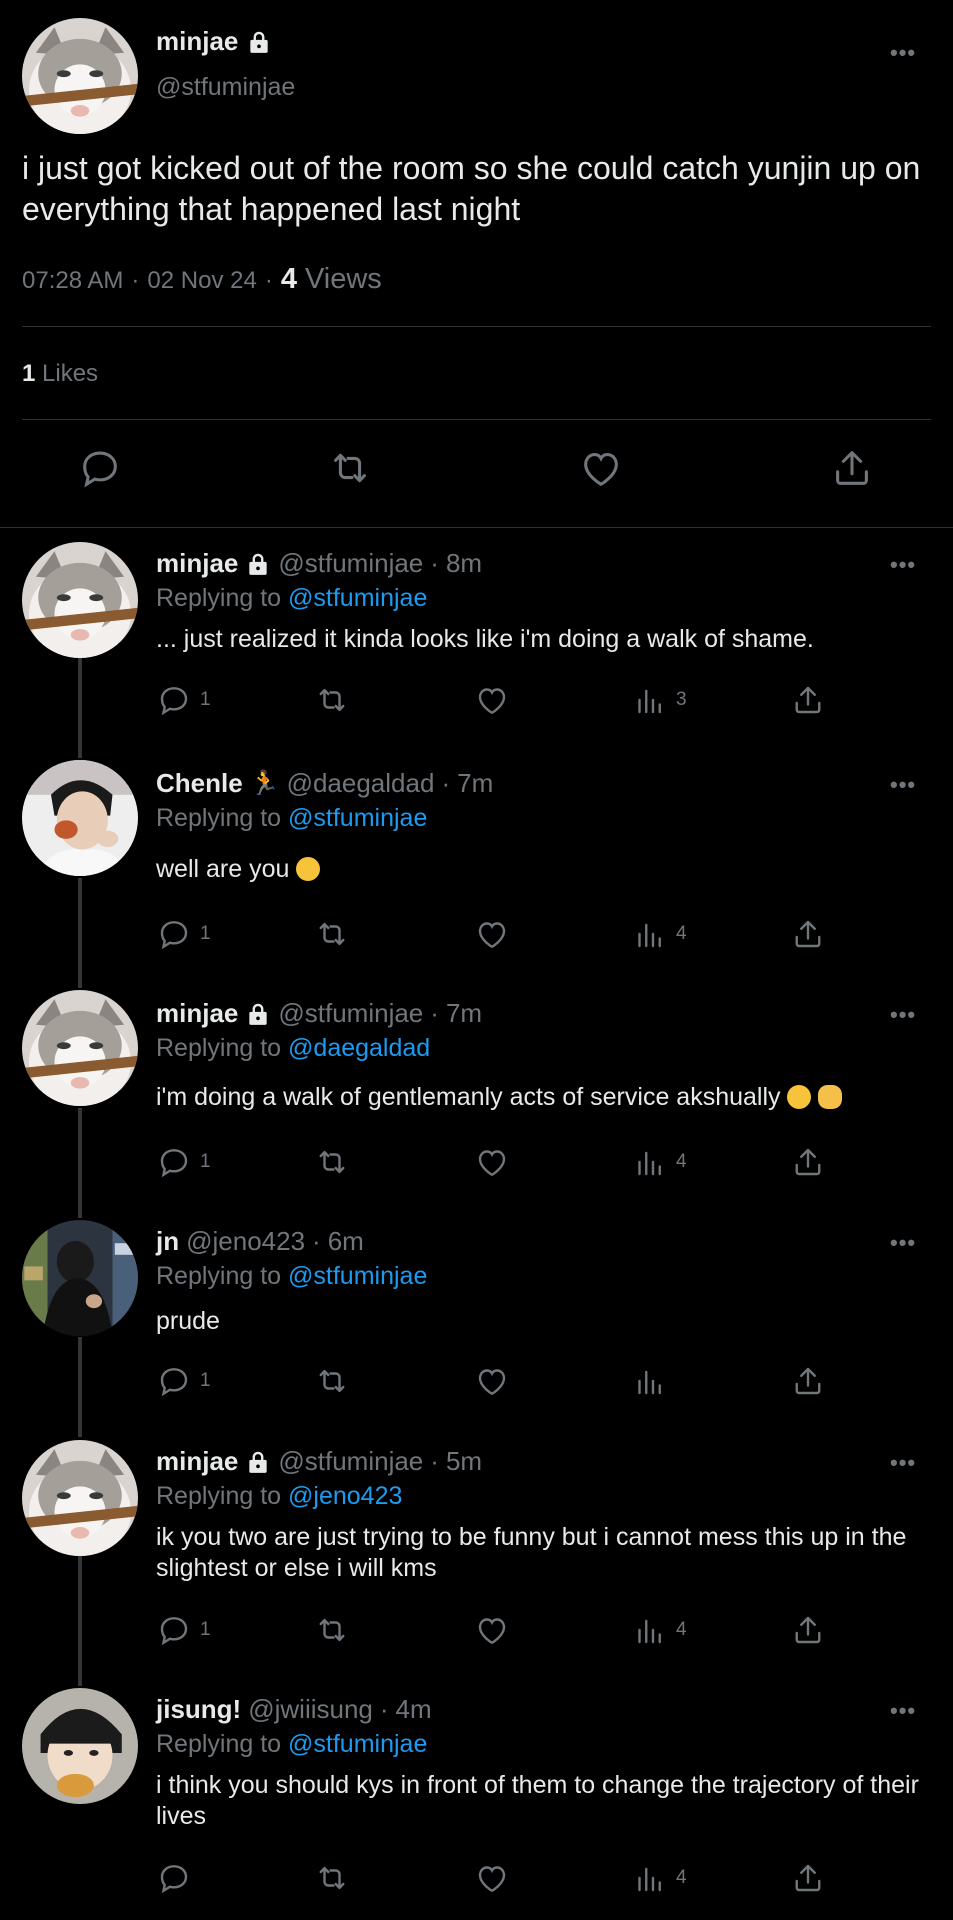  I want to click on heart-icon, so click(601, 468).